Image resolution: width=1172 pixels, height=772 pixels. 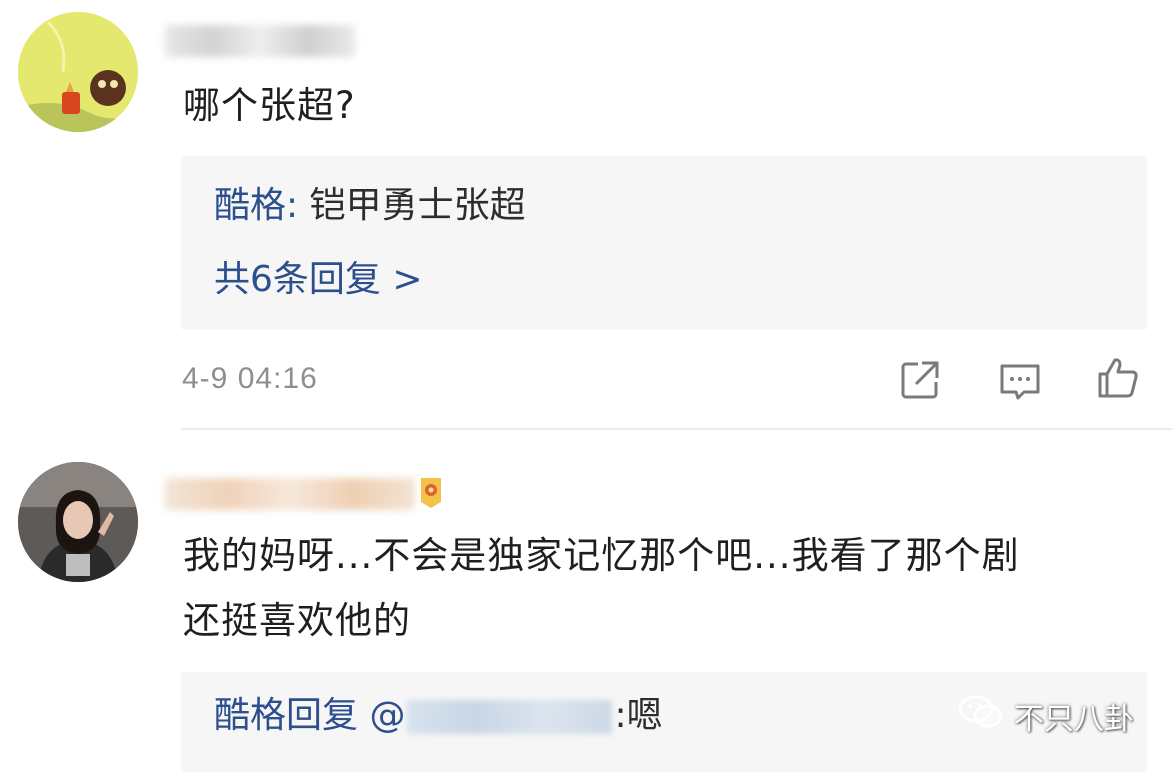 What do you see at coordinates (1074, 719) in the screenshot?
I see `watermark-text: 不只八卦` at bounding box center [1074, 719].